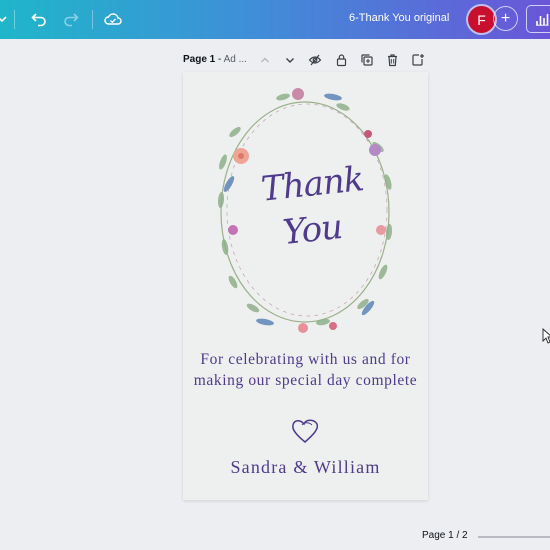 The image size is (550, 550). Describe the element at coordinates (305, 467) in the screenshot. I see `names-text: Sandra & William` at that location.